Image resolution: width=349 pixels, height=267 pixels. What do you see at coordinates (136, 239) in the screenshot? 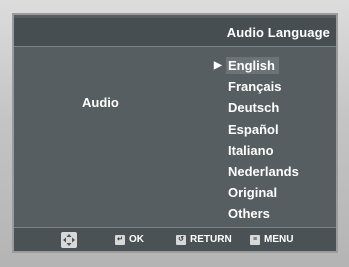
I see `ok-label: OK` at bounding box center [136, 239].